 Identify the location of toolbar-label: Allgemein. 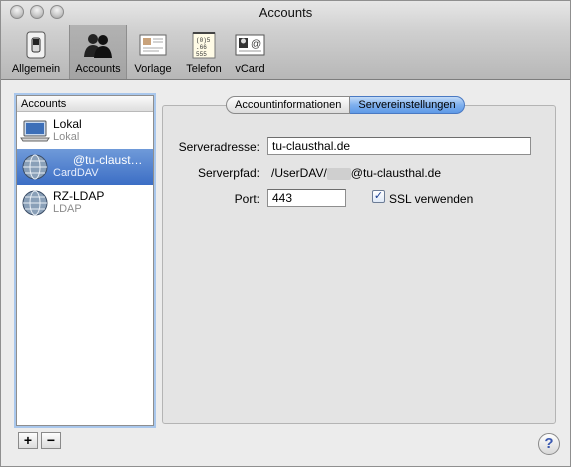
(36, 69).